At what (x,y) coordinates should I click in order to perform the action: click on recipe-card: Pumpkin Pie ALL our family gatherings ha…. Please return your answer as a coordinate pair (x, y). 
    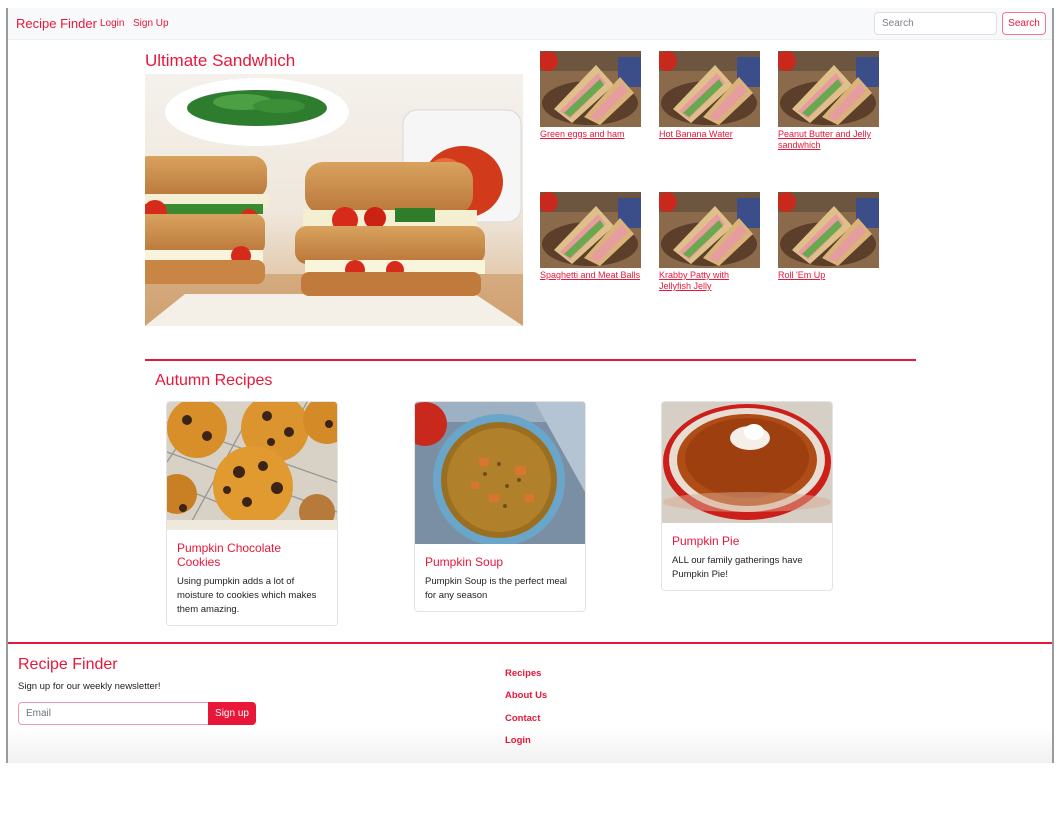
    Looking at the image, I should click on (747, 496).